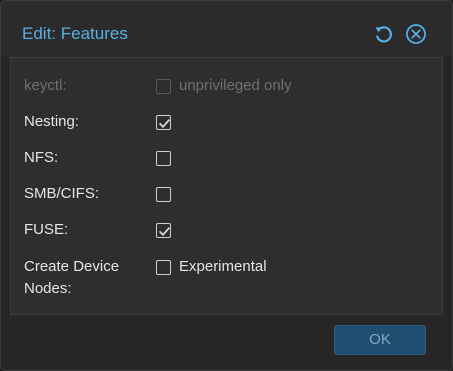 The image size is (453, 371). What do you see at coordinates (383, 34) in the screenshot?
I see `reset-icon` at bounding box center [383, 34].